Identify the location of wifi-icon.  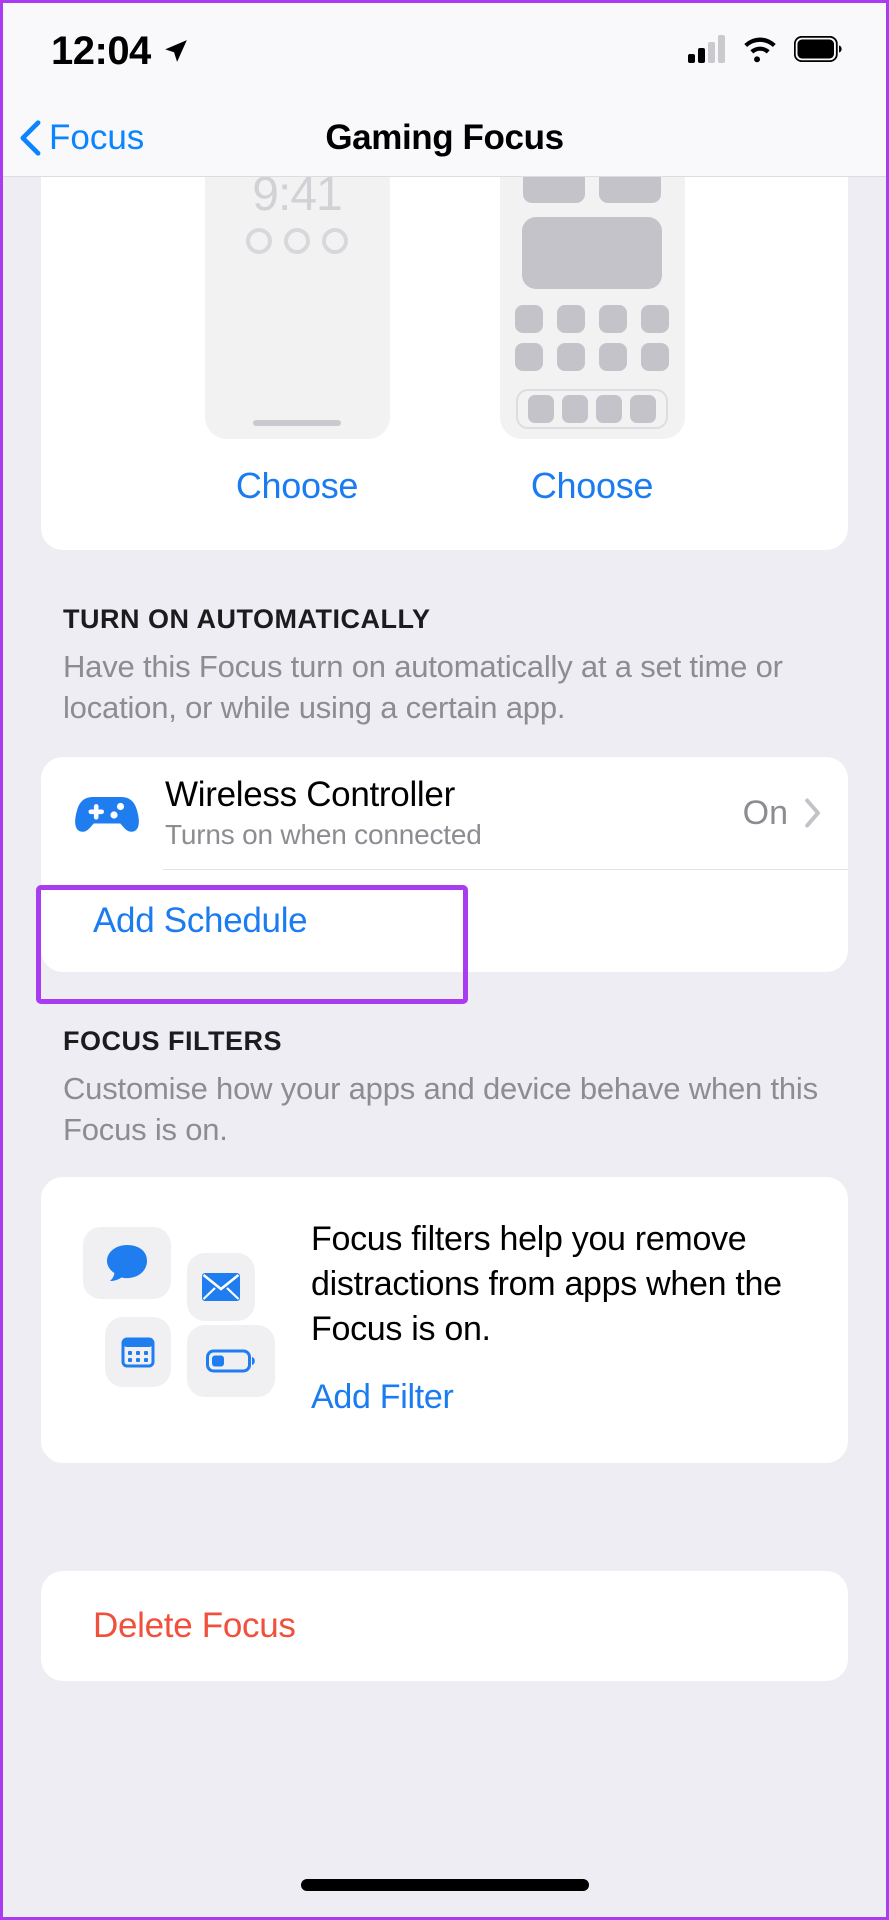
(760, 51).